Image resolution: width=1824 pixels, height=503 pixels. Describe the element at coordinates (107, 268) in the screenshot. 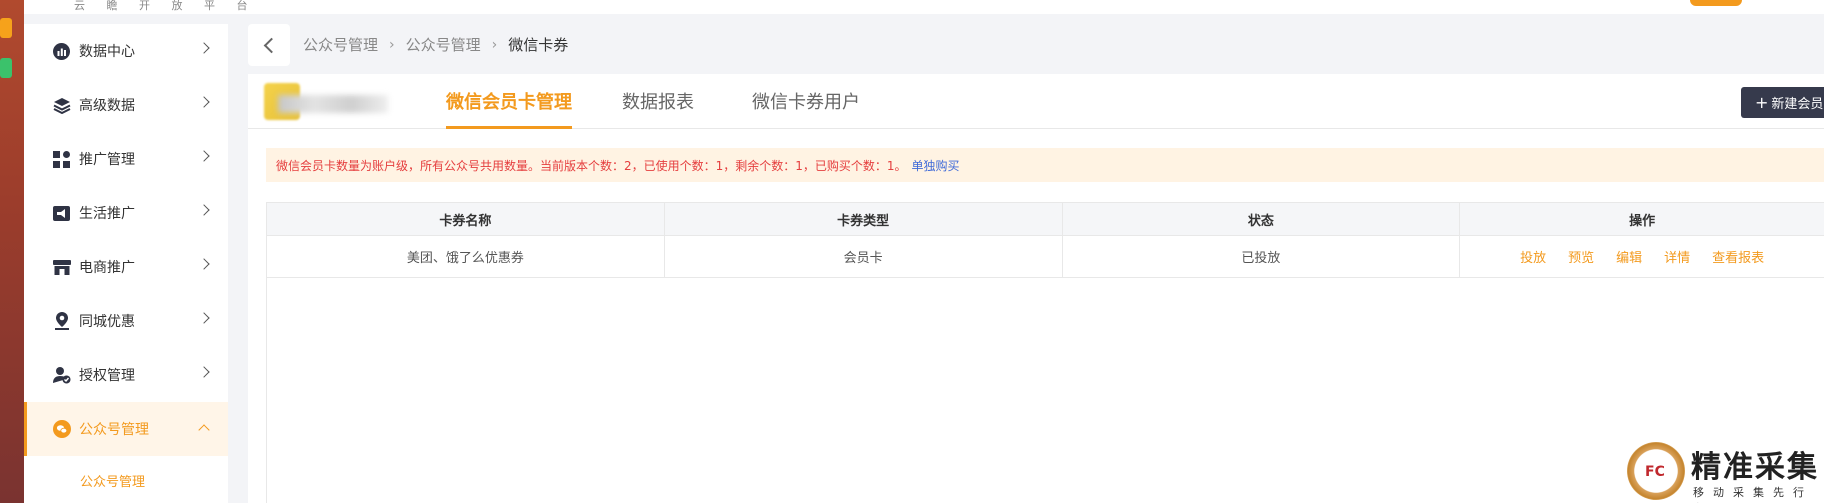

I see `sidebar-item-label: 电商推广` at that location.